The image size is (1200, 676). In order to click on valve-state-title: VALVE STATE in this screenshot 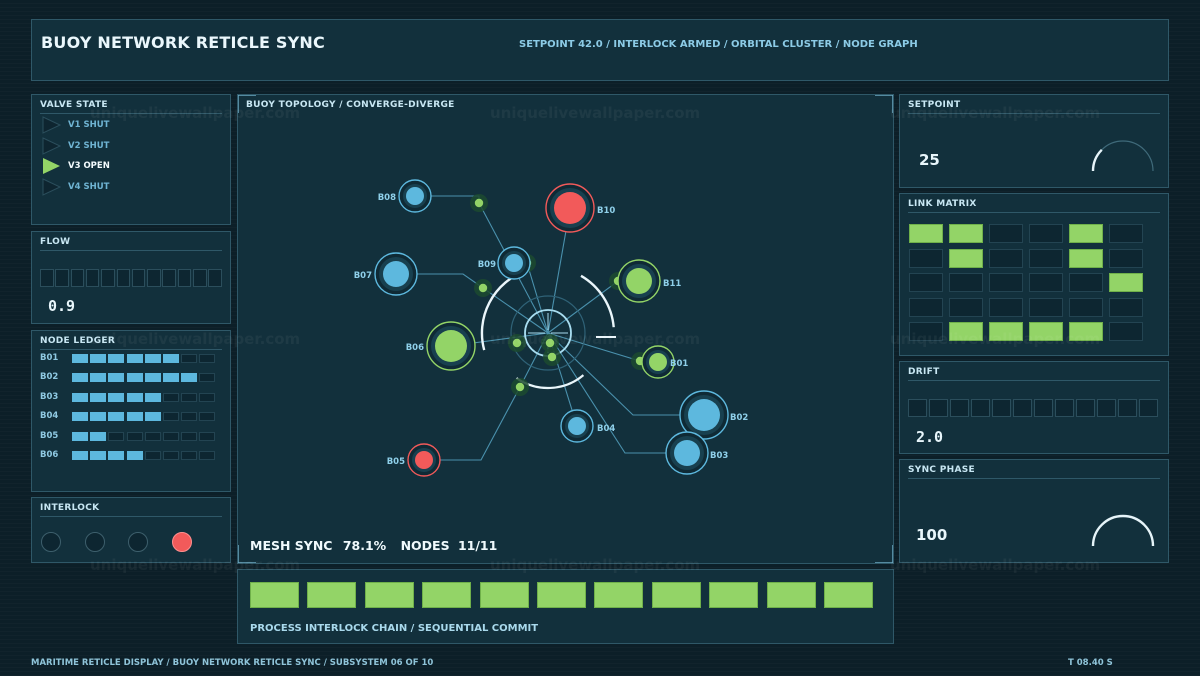, I will do `click(131, 107)`.